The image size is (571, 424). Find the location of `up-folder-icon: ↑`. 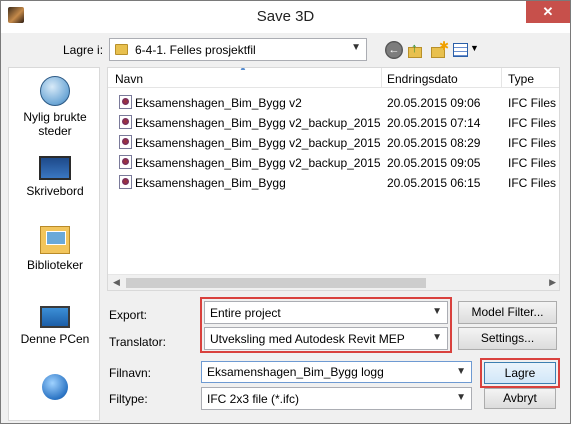

up-folder-icon: ↑ is located at coordinates (416, 49).